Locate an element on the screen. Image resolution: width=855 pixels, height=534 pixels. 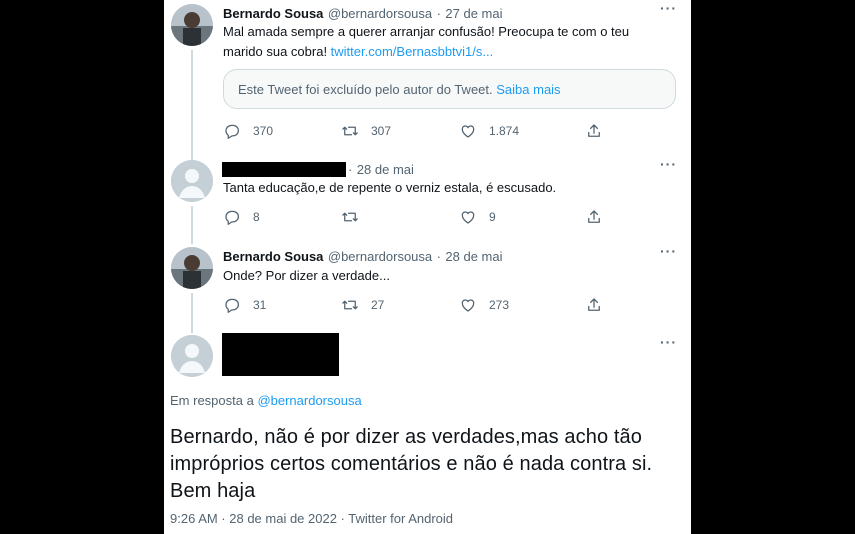
retweet-button is located at coordinates (356, 217).